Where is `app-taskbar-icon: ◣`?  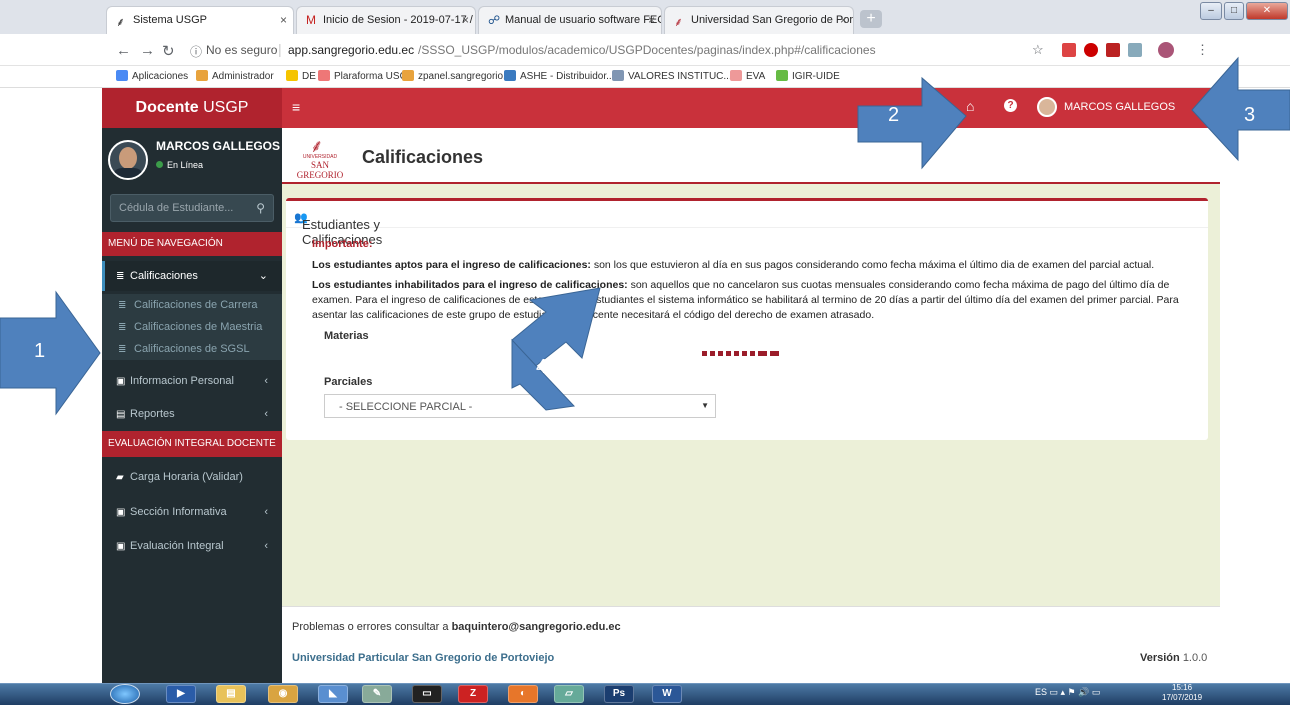
app-taskbar-icon: ◣ is located at coordinates (333, 694).